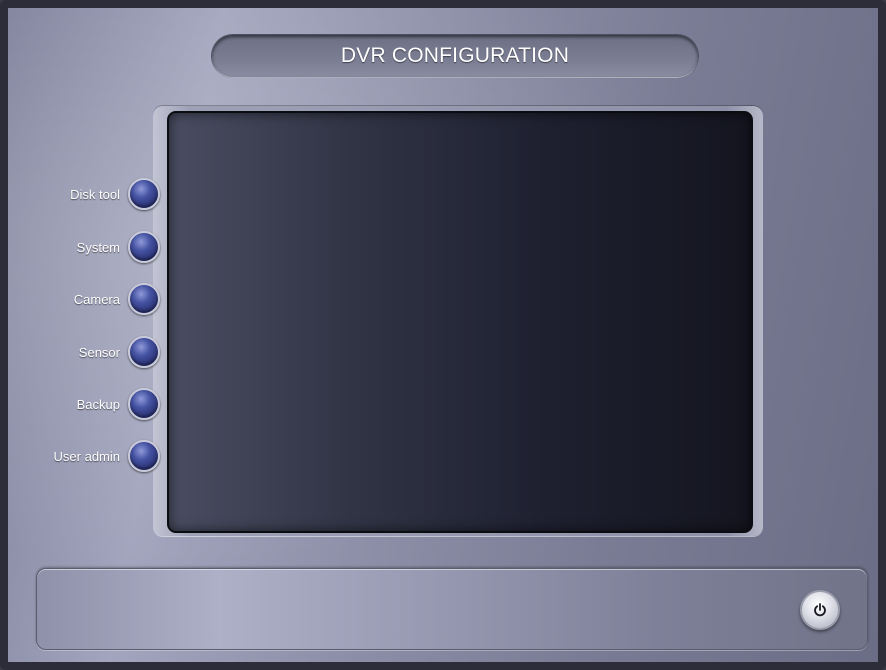 This screenshot has height=670, width=886. I want to click on title-bar: DVR CONFIGURATION, so click(455, 56).